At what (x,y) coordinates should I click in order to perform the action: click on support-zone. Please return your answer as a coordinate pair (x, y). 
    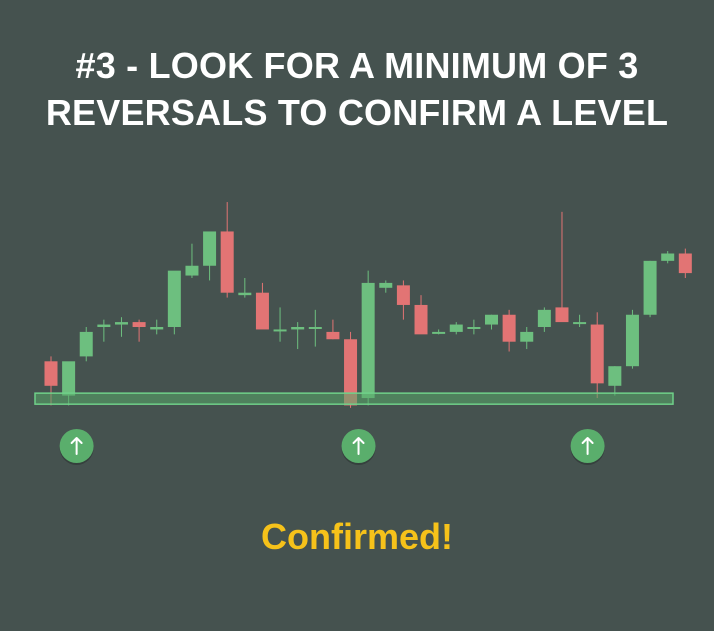
    Looking at the image, I should click on (354, 398).